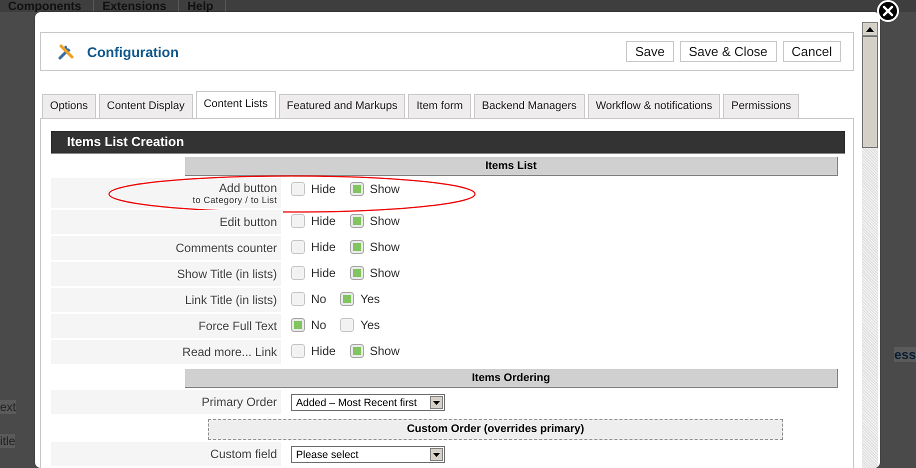  What do you see at coordinates (239, 402) in the screenshot?
I see `field-label: Primary Order` at bounding box center [239, 402].